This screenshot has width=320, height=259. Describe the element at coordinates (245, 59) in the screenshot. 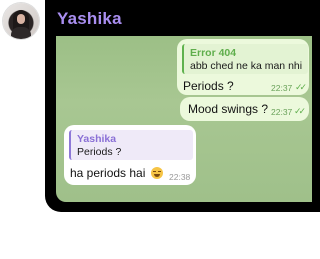

I see `reply-quote: Error 404 abb ched ne ka man nhi` at that location.